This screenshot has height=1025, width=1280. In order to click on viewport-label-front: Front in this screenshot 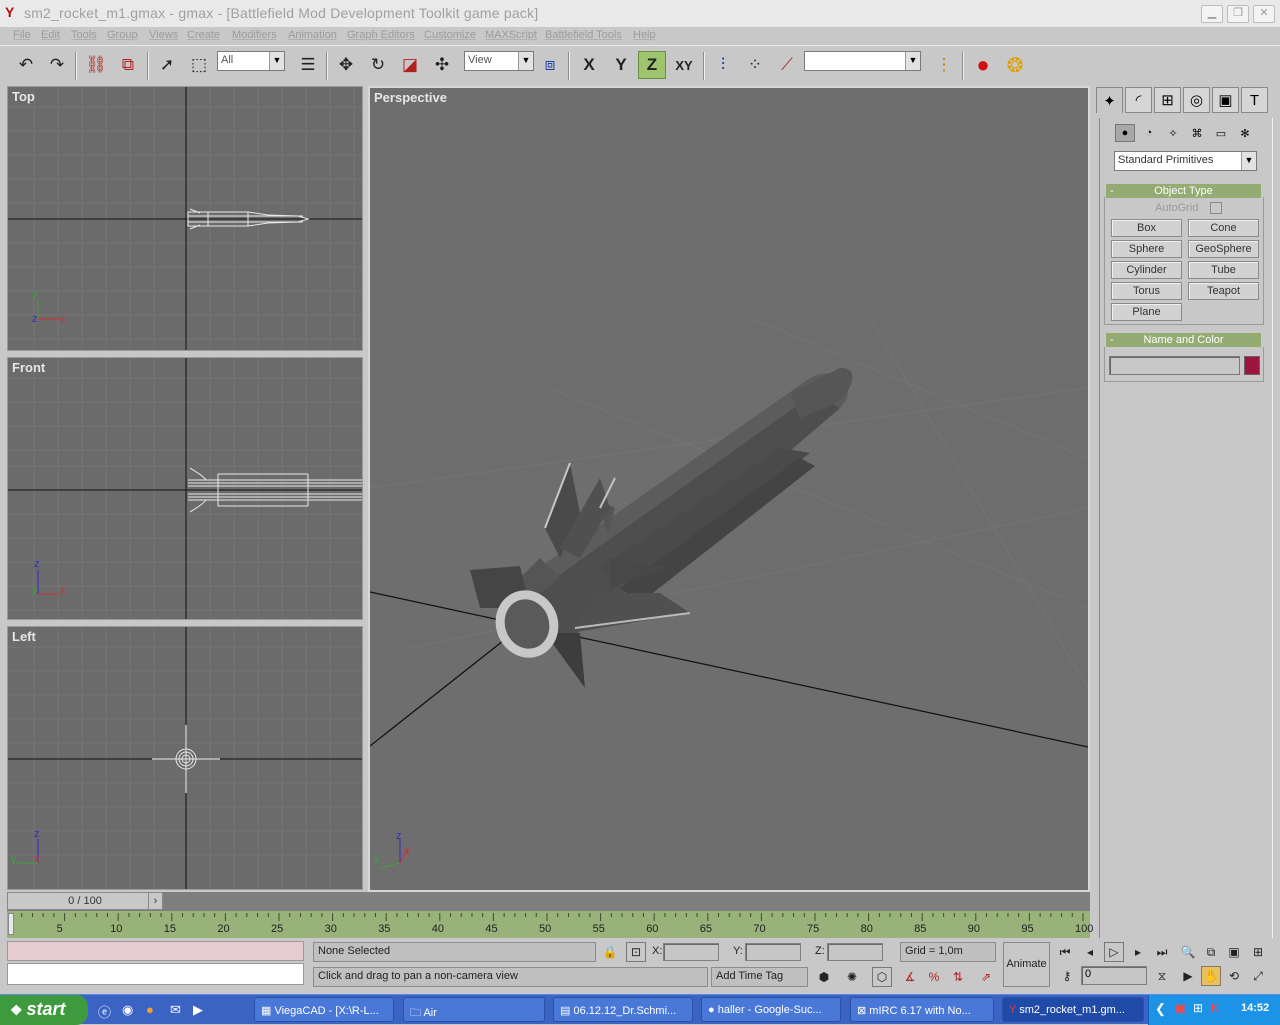, I will do `click(28, 367)`.